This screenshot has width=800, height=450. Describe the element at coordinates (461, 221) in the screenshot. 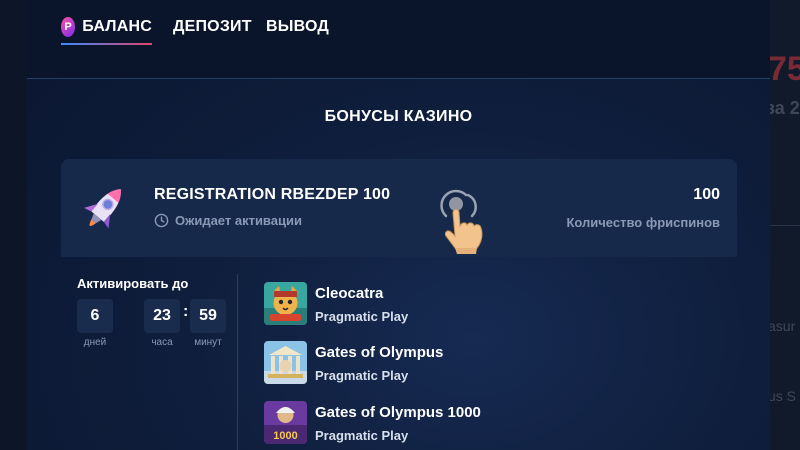

I see `hand-pointer-icon` at that location.